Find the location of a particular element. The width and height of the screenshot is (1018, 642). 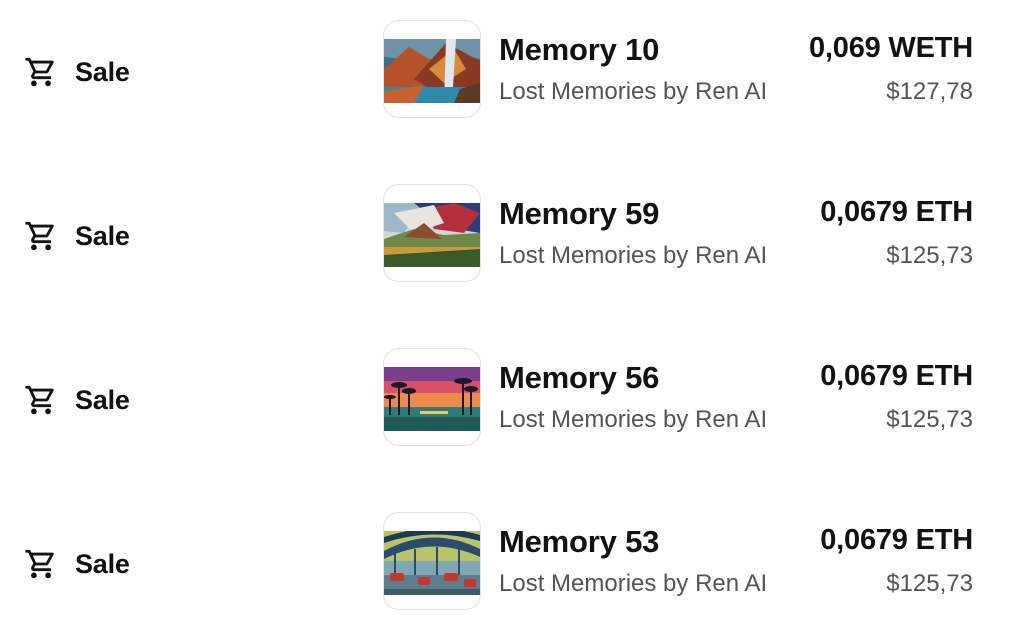

price-crypto: 0,069 WETH is located at coordinates (891, 48).